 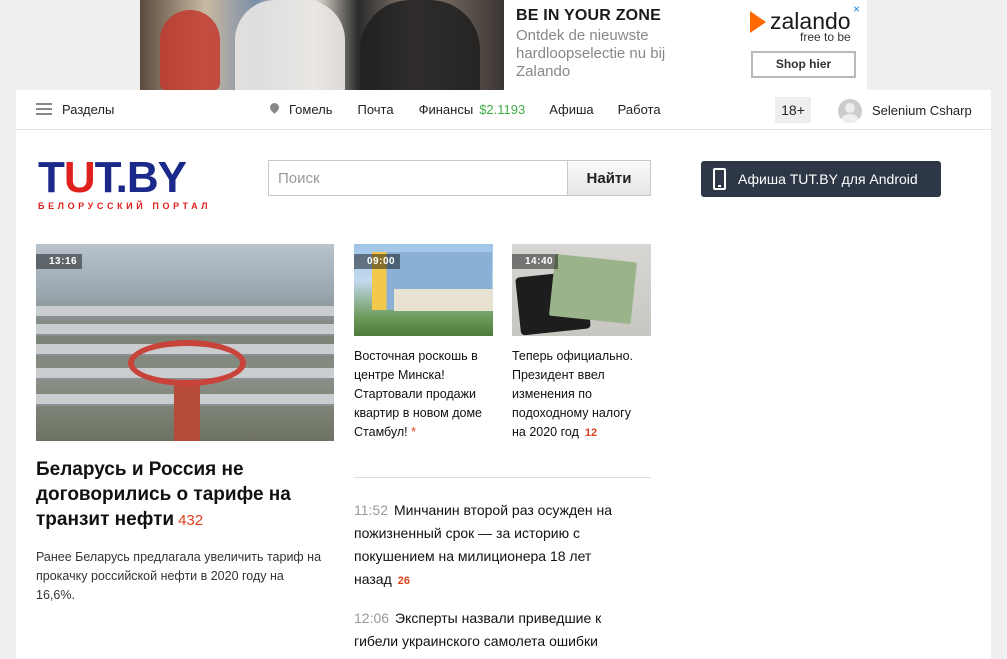 I want to click on search-input, so click(x=417, y=178).